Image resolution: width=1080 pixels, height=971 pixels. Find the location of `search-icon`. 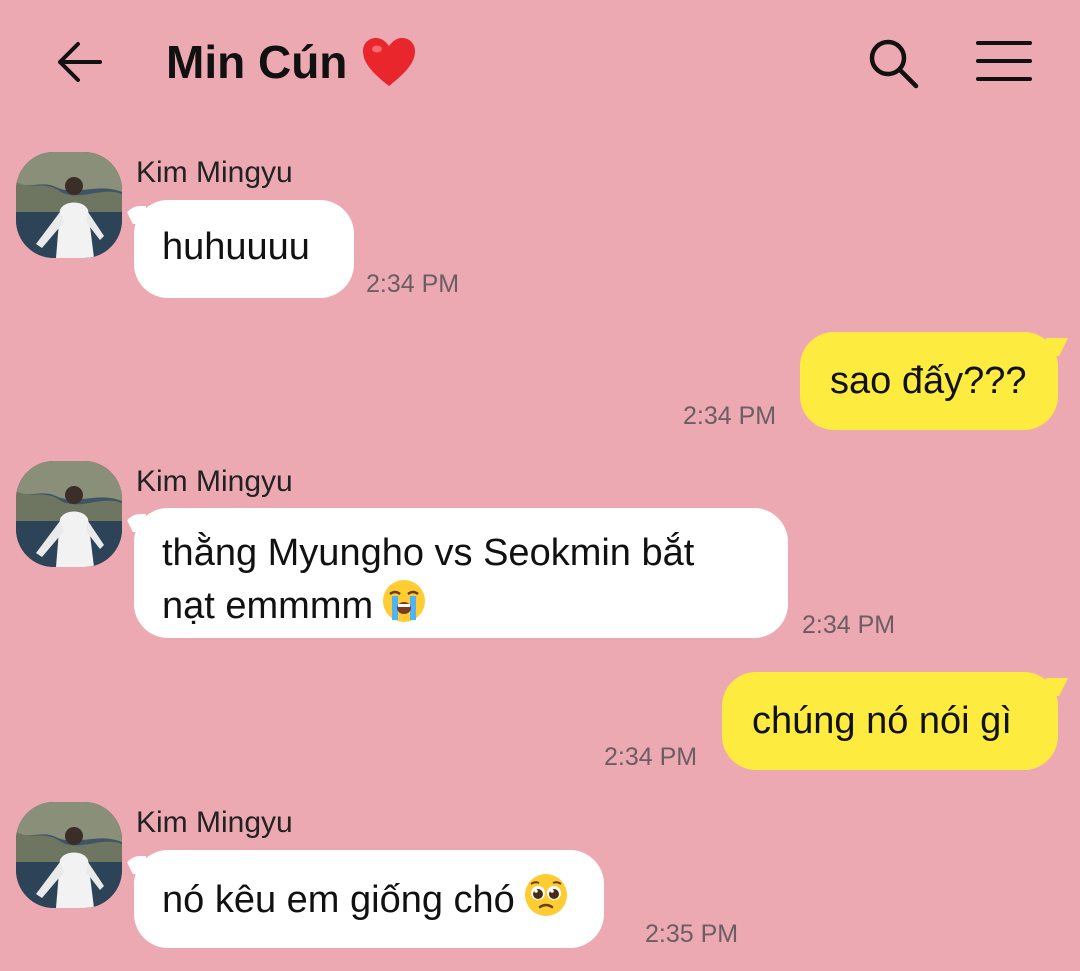

search-icon is located at coordinates (894, 64).